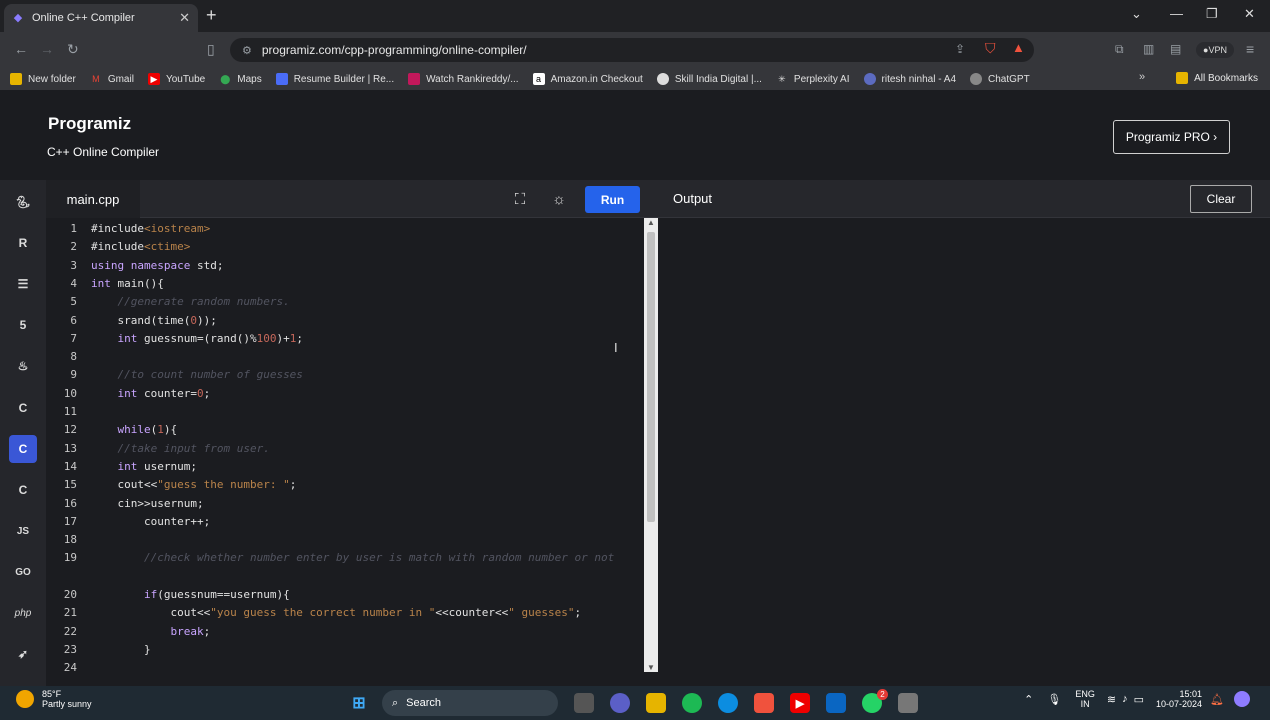  What do you see at coordinates (1142, 77) in the screenshot?
I see `more-bookmarks-icon: »` at bounding box center [1142, 77].